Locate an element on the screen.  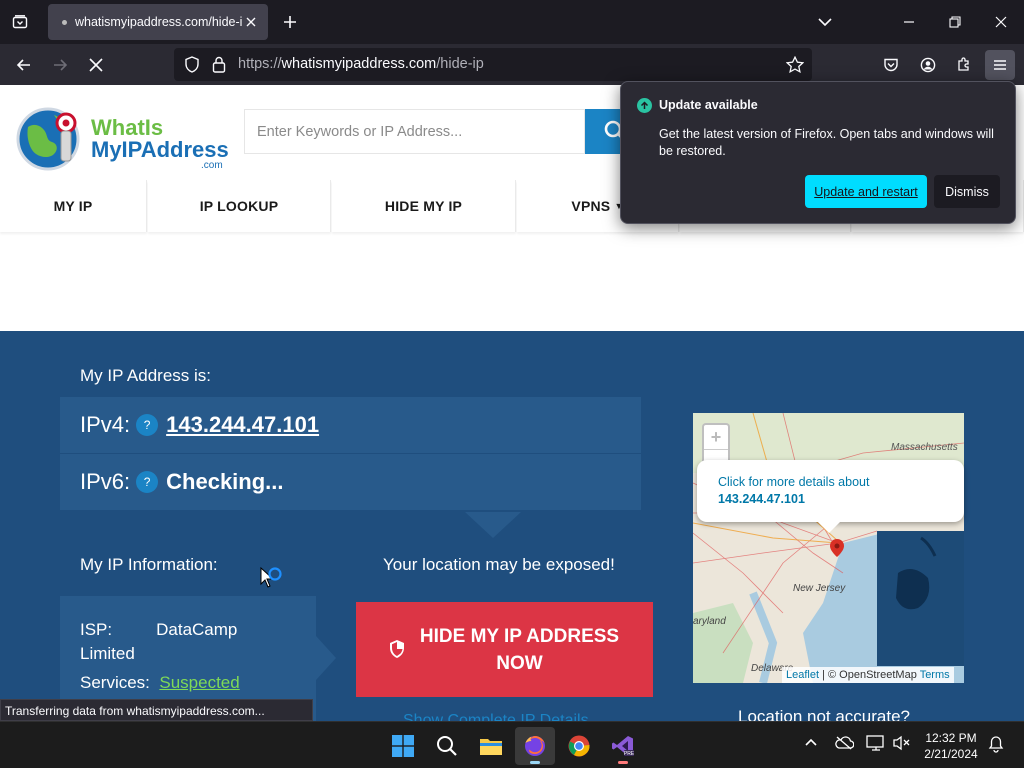
nav-my-ip-label: MY IP is located at coordinates (73, 206).